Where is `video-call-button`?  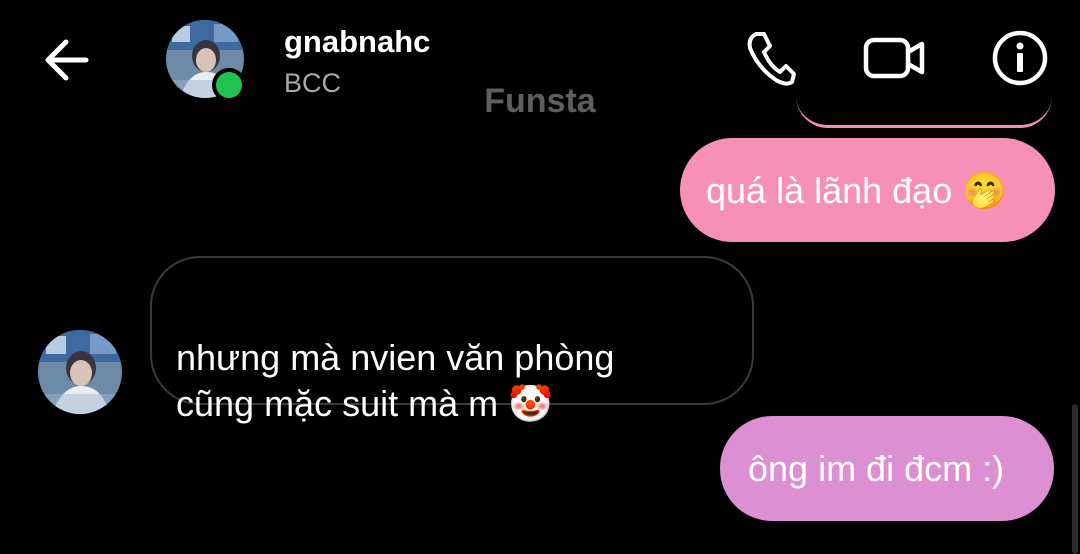
video-call-button is located at coordinates (895, 58).